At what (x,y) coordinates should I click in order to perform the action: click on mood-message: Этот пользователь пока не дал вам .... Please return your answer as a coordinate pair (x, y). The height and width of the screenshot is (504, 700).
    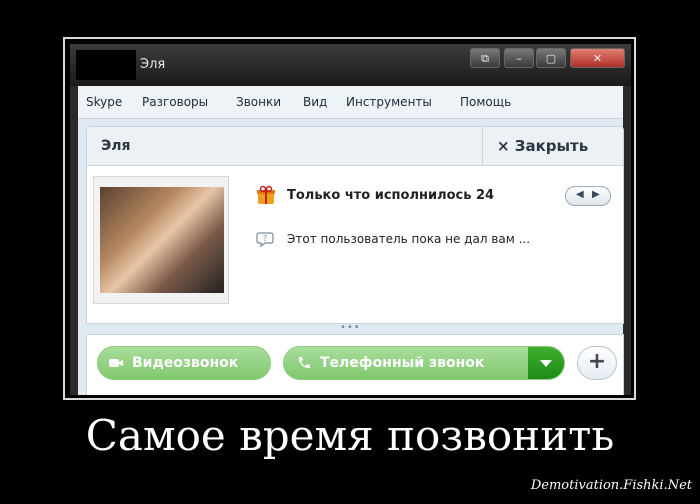
    Looking at the image, I should click on (409, 239).